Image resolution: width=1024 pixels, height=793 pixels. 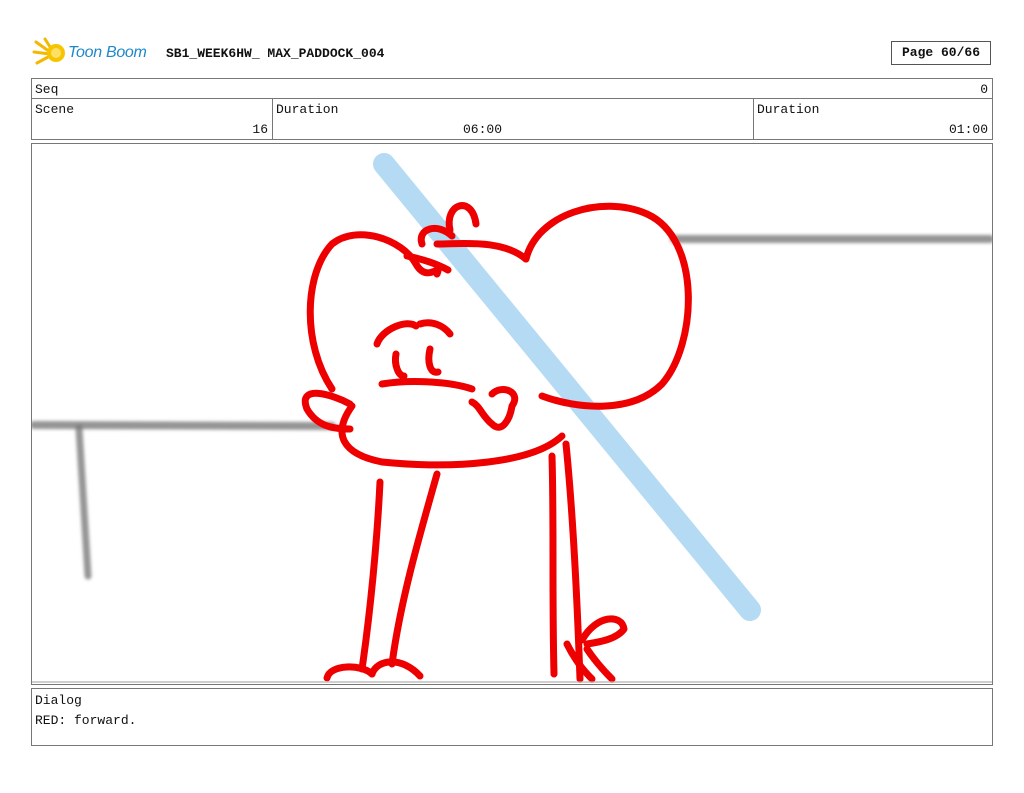 I want to click on dialog-box: Dialog RED: forward., so click(x=512, y=717).